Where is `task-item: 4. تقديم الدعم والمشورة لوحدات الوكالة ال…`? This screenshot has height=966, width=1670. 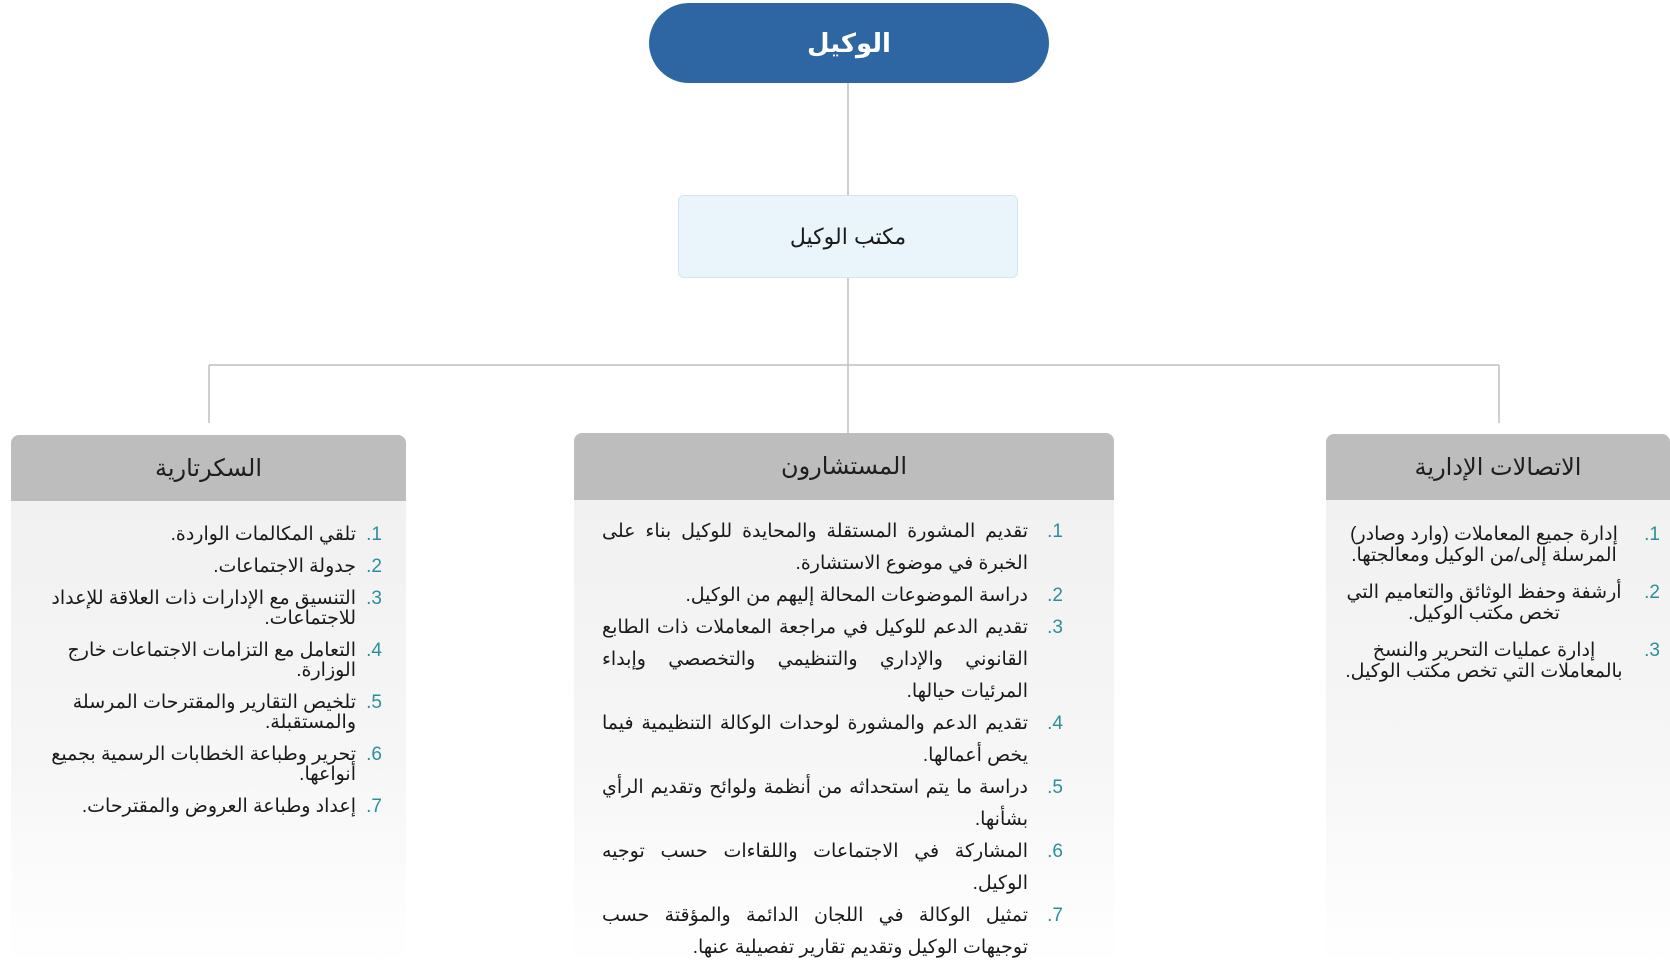
task-item: 4. تقديم الدعم والمشورة لوحدات الوكالة ال… is located at coordinates (842, 740).